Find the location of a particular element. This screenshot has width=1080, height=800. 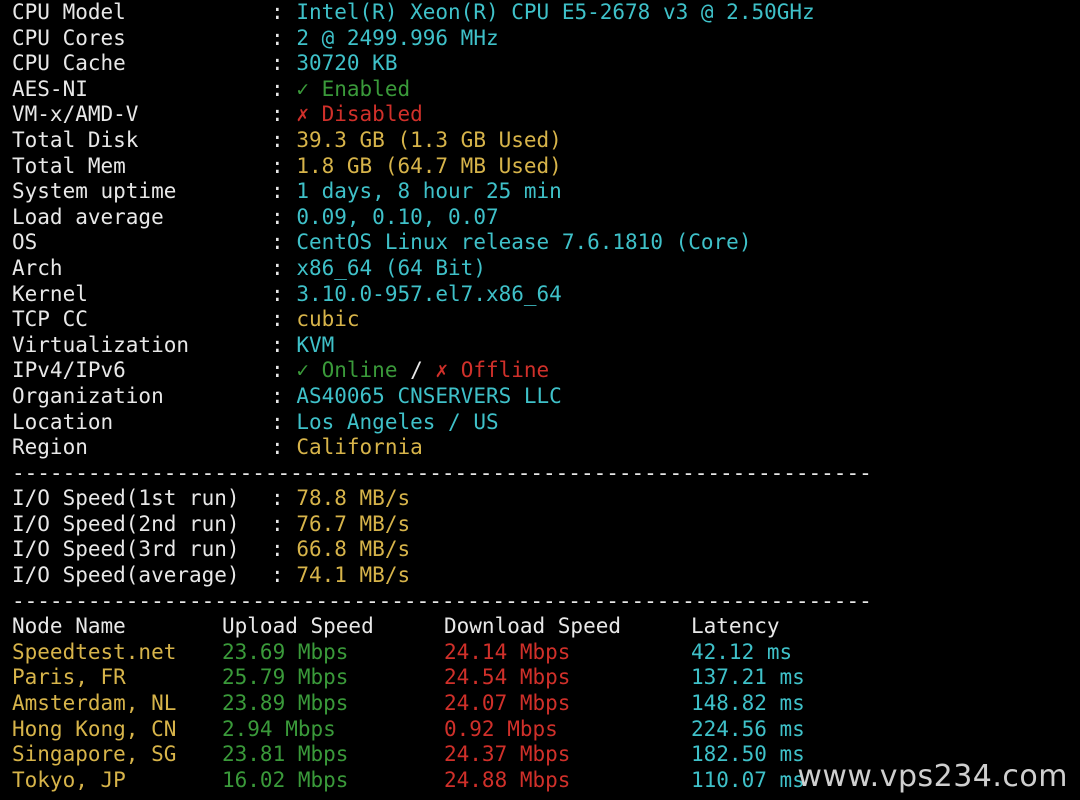

upload-speed: 2.94 Mbps is located at coordinates (279, 728).